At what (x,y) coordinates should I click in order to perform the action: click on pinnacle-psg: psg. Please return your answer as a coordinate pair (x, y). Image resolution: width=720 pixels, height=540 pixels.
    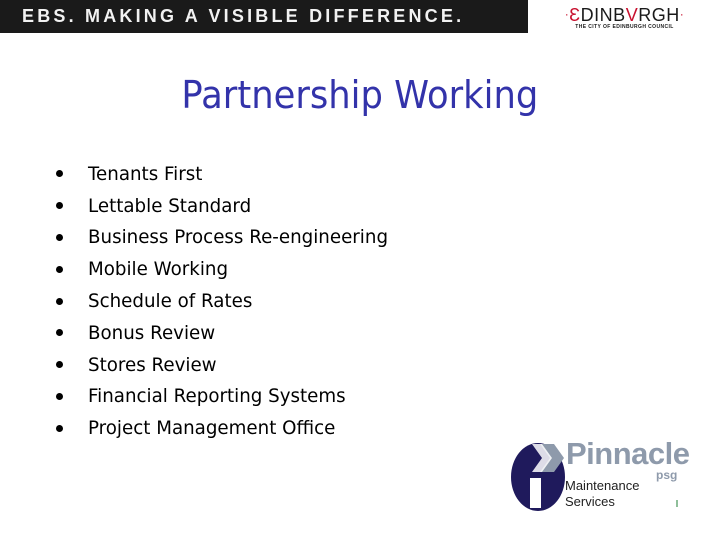
    Looking at the image, I should click on (667, 475).